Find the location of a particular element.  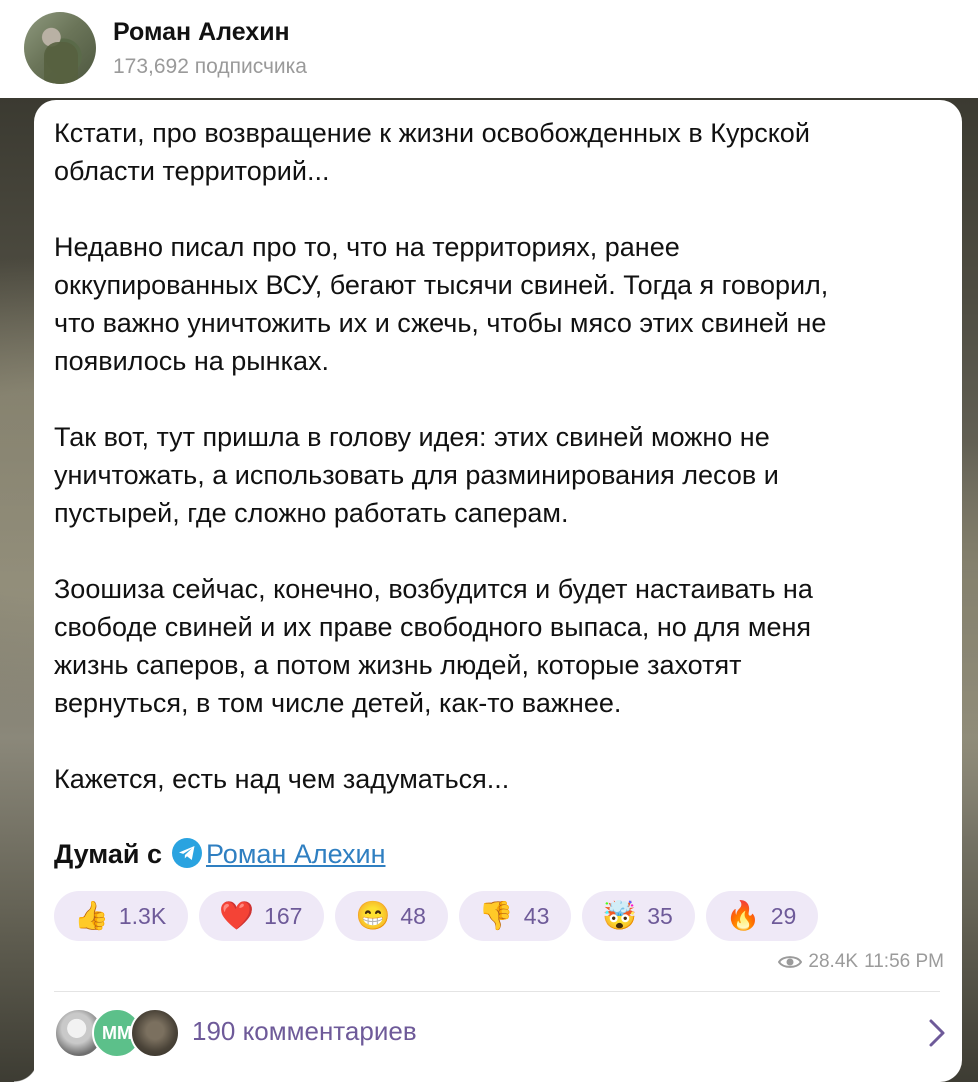

comments-button: MM 190 комментариев is located at coordinates (504, 1033).